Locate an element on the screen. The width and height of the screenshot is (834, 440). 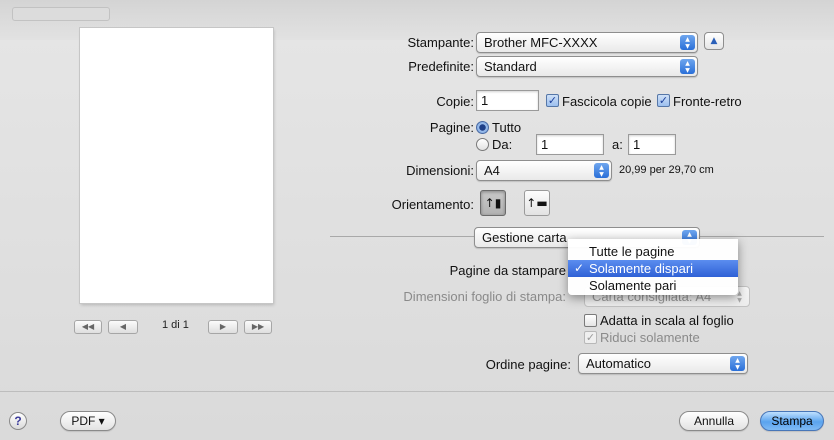
first-page-button: ◀◀ is located at coordinates (88, 327).